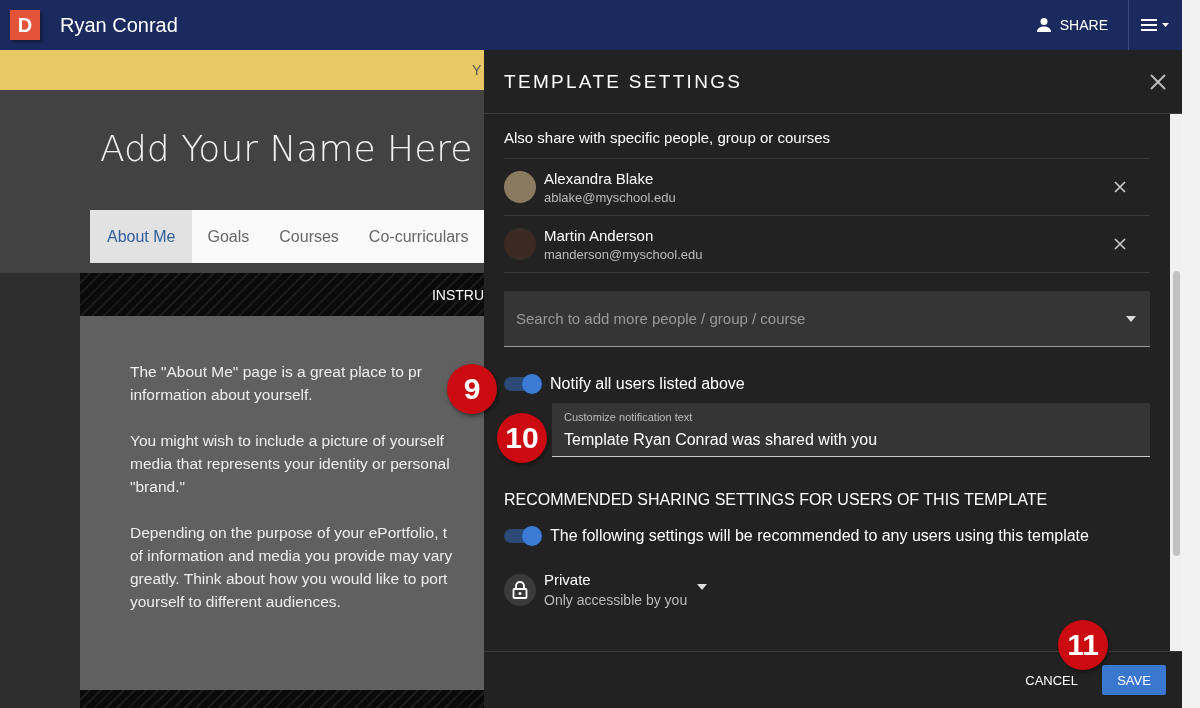  What do you see at coordinates (624, 254) in the screenshot?
I see `person-email: manderson@myschool.edu` at bounding box center [624, 254].